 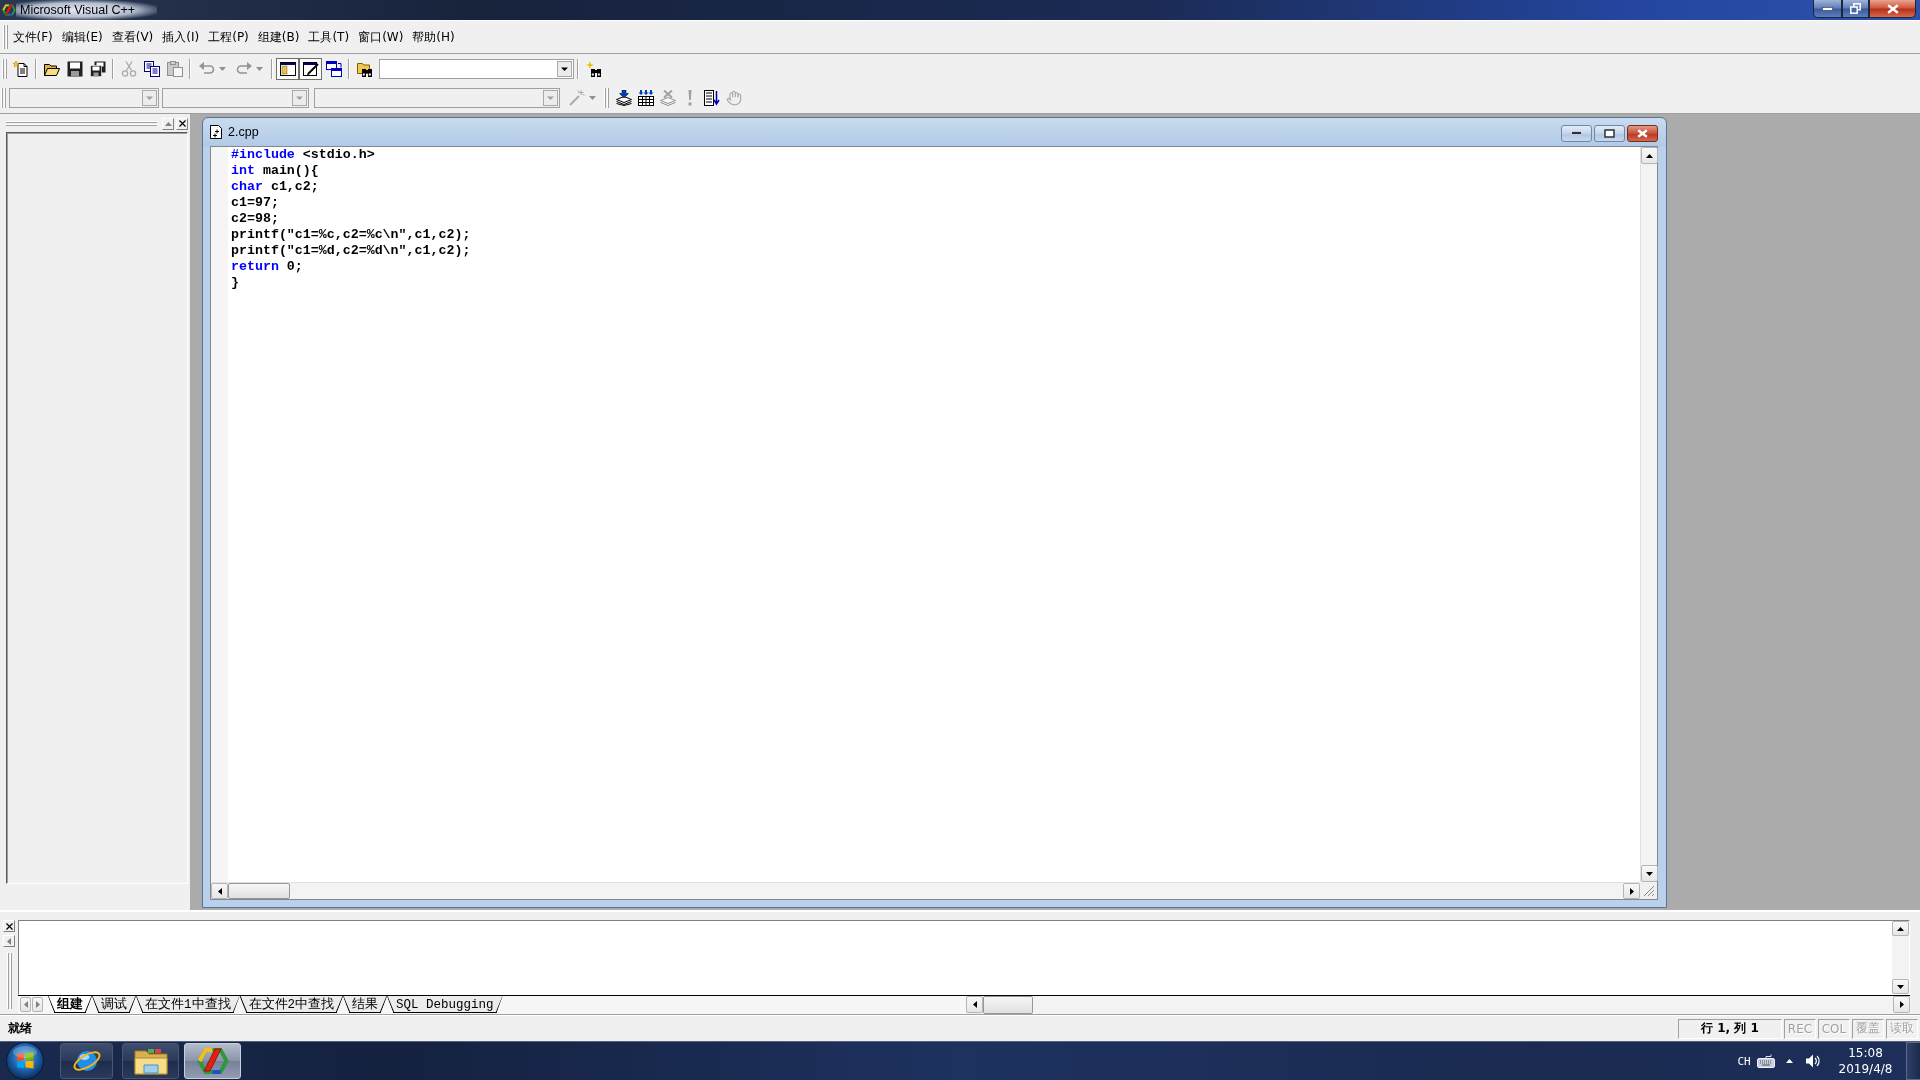 What do you see at coordinates (20, 1028) in the screenshot?
I see `status-message: 就绪` at bounding box center [20, 1028].